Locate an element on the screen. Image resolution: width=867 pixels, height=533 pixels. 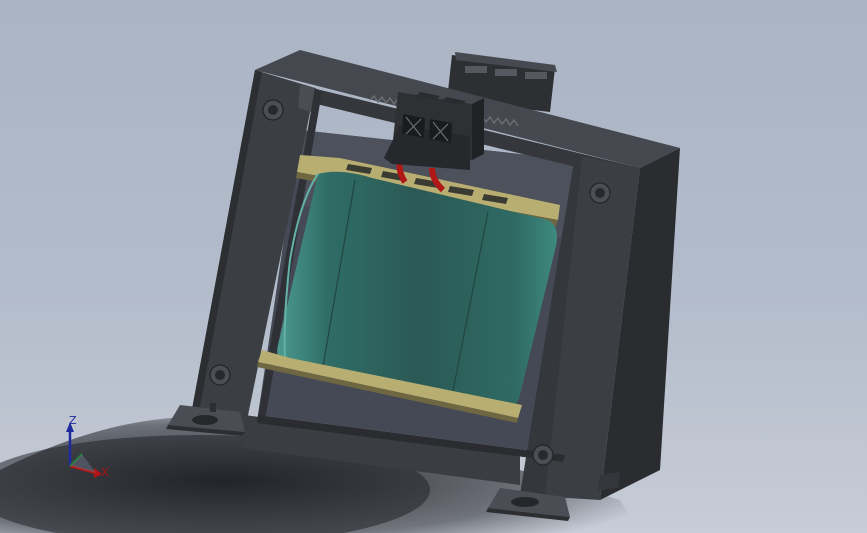
triad-axes is located at coordinates (84, 450).